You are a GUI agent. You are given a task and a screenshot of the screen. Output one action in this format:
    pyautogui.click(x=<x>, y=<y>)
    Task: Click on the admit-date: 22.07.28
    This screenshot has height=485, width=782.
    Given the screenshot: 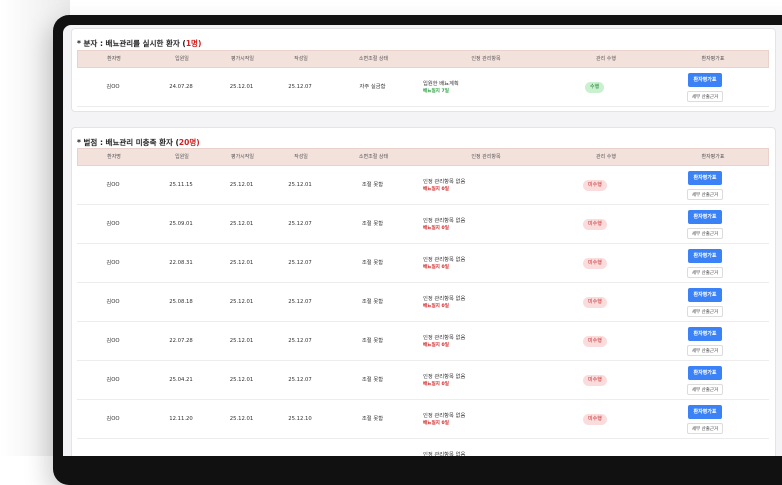 What is the action you would take?
    pyautogui.click(x=181, y=341)
    